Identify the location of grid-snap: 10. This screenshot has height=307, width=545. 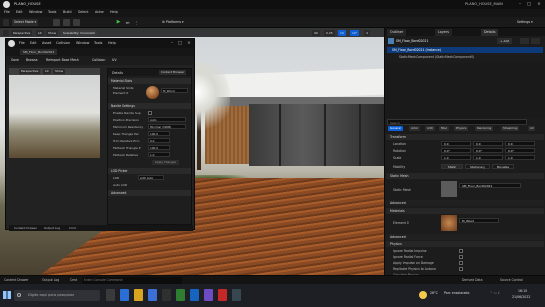
(342, 33).